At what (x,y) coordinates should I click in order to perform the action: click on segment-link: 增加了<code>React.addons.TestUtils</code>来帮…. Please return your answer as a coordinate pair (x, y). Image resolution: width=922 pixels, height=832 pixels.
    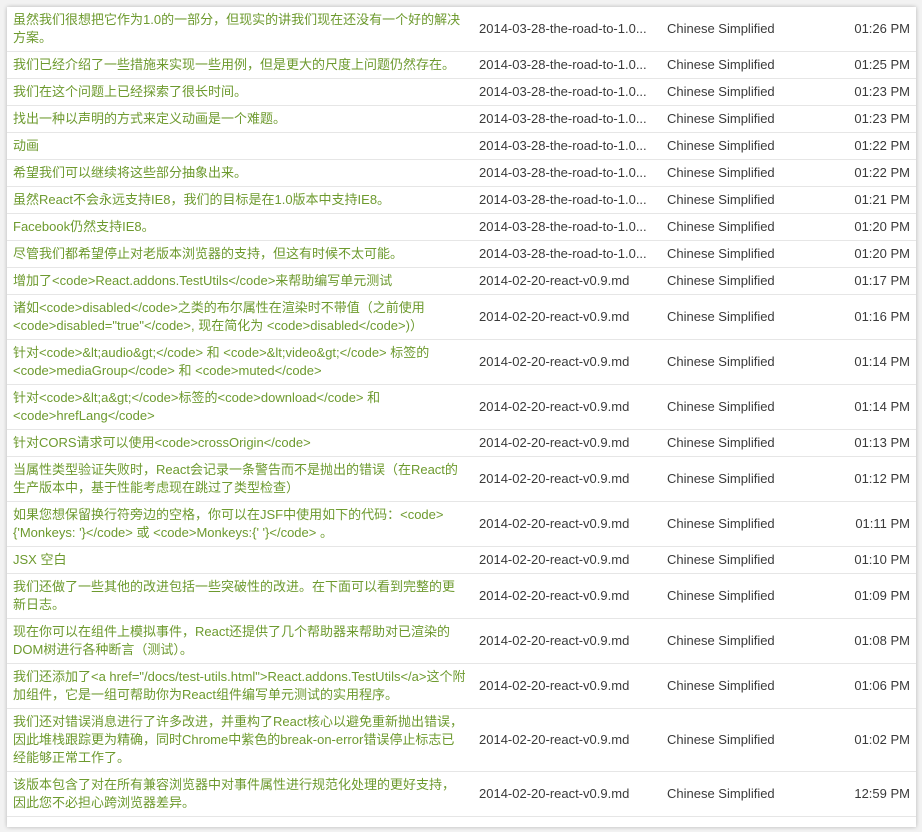
    Looking at the image, I should click on (202, 280).